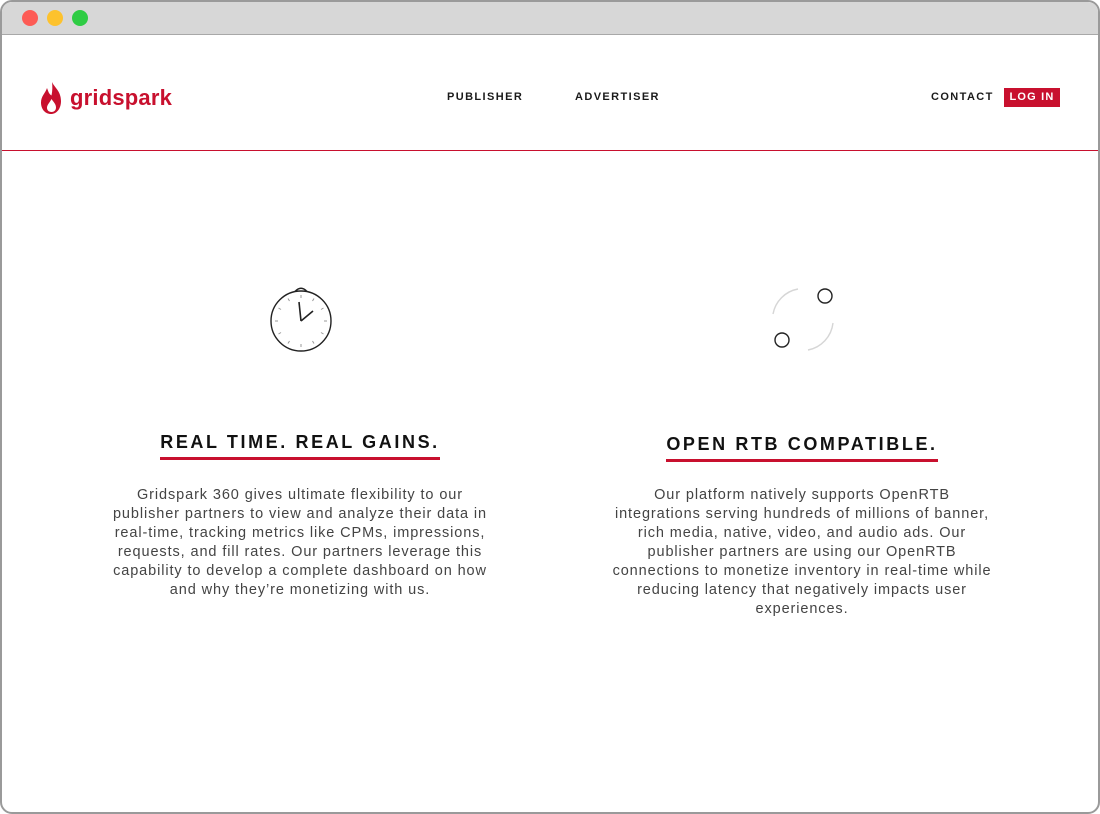  I want to click on minimize-window-button, so click(55, 18).